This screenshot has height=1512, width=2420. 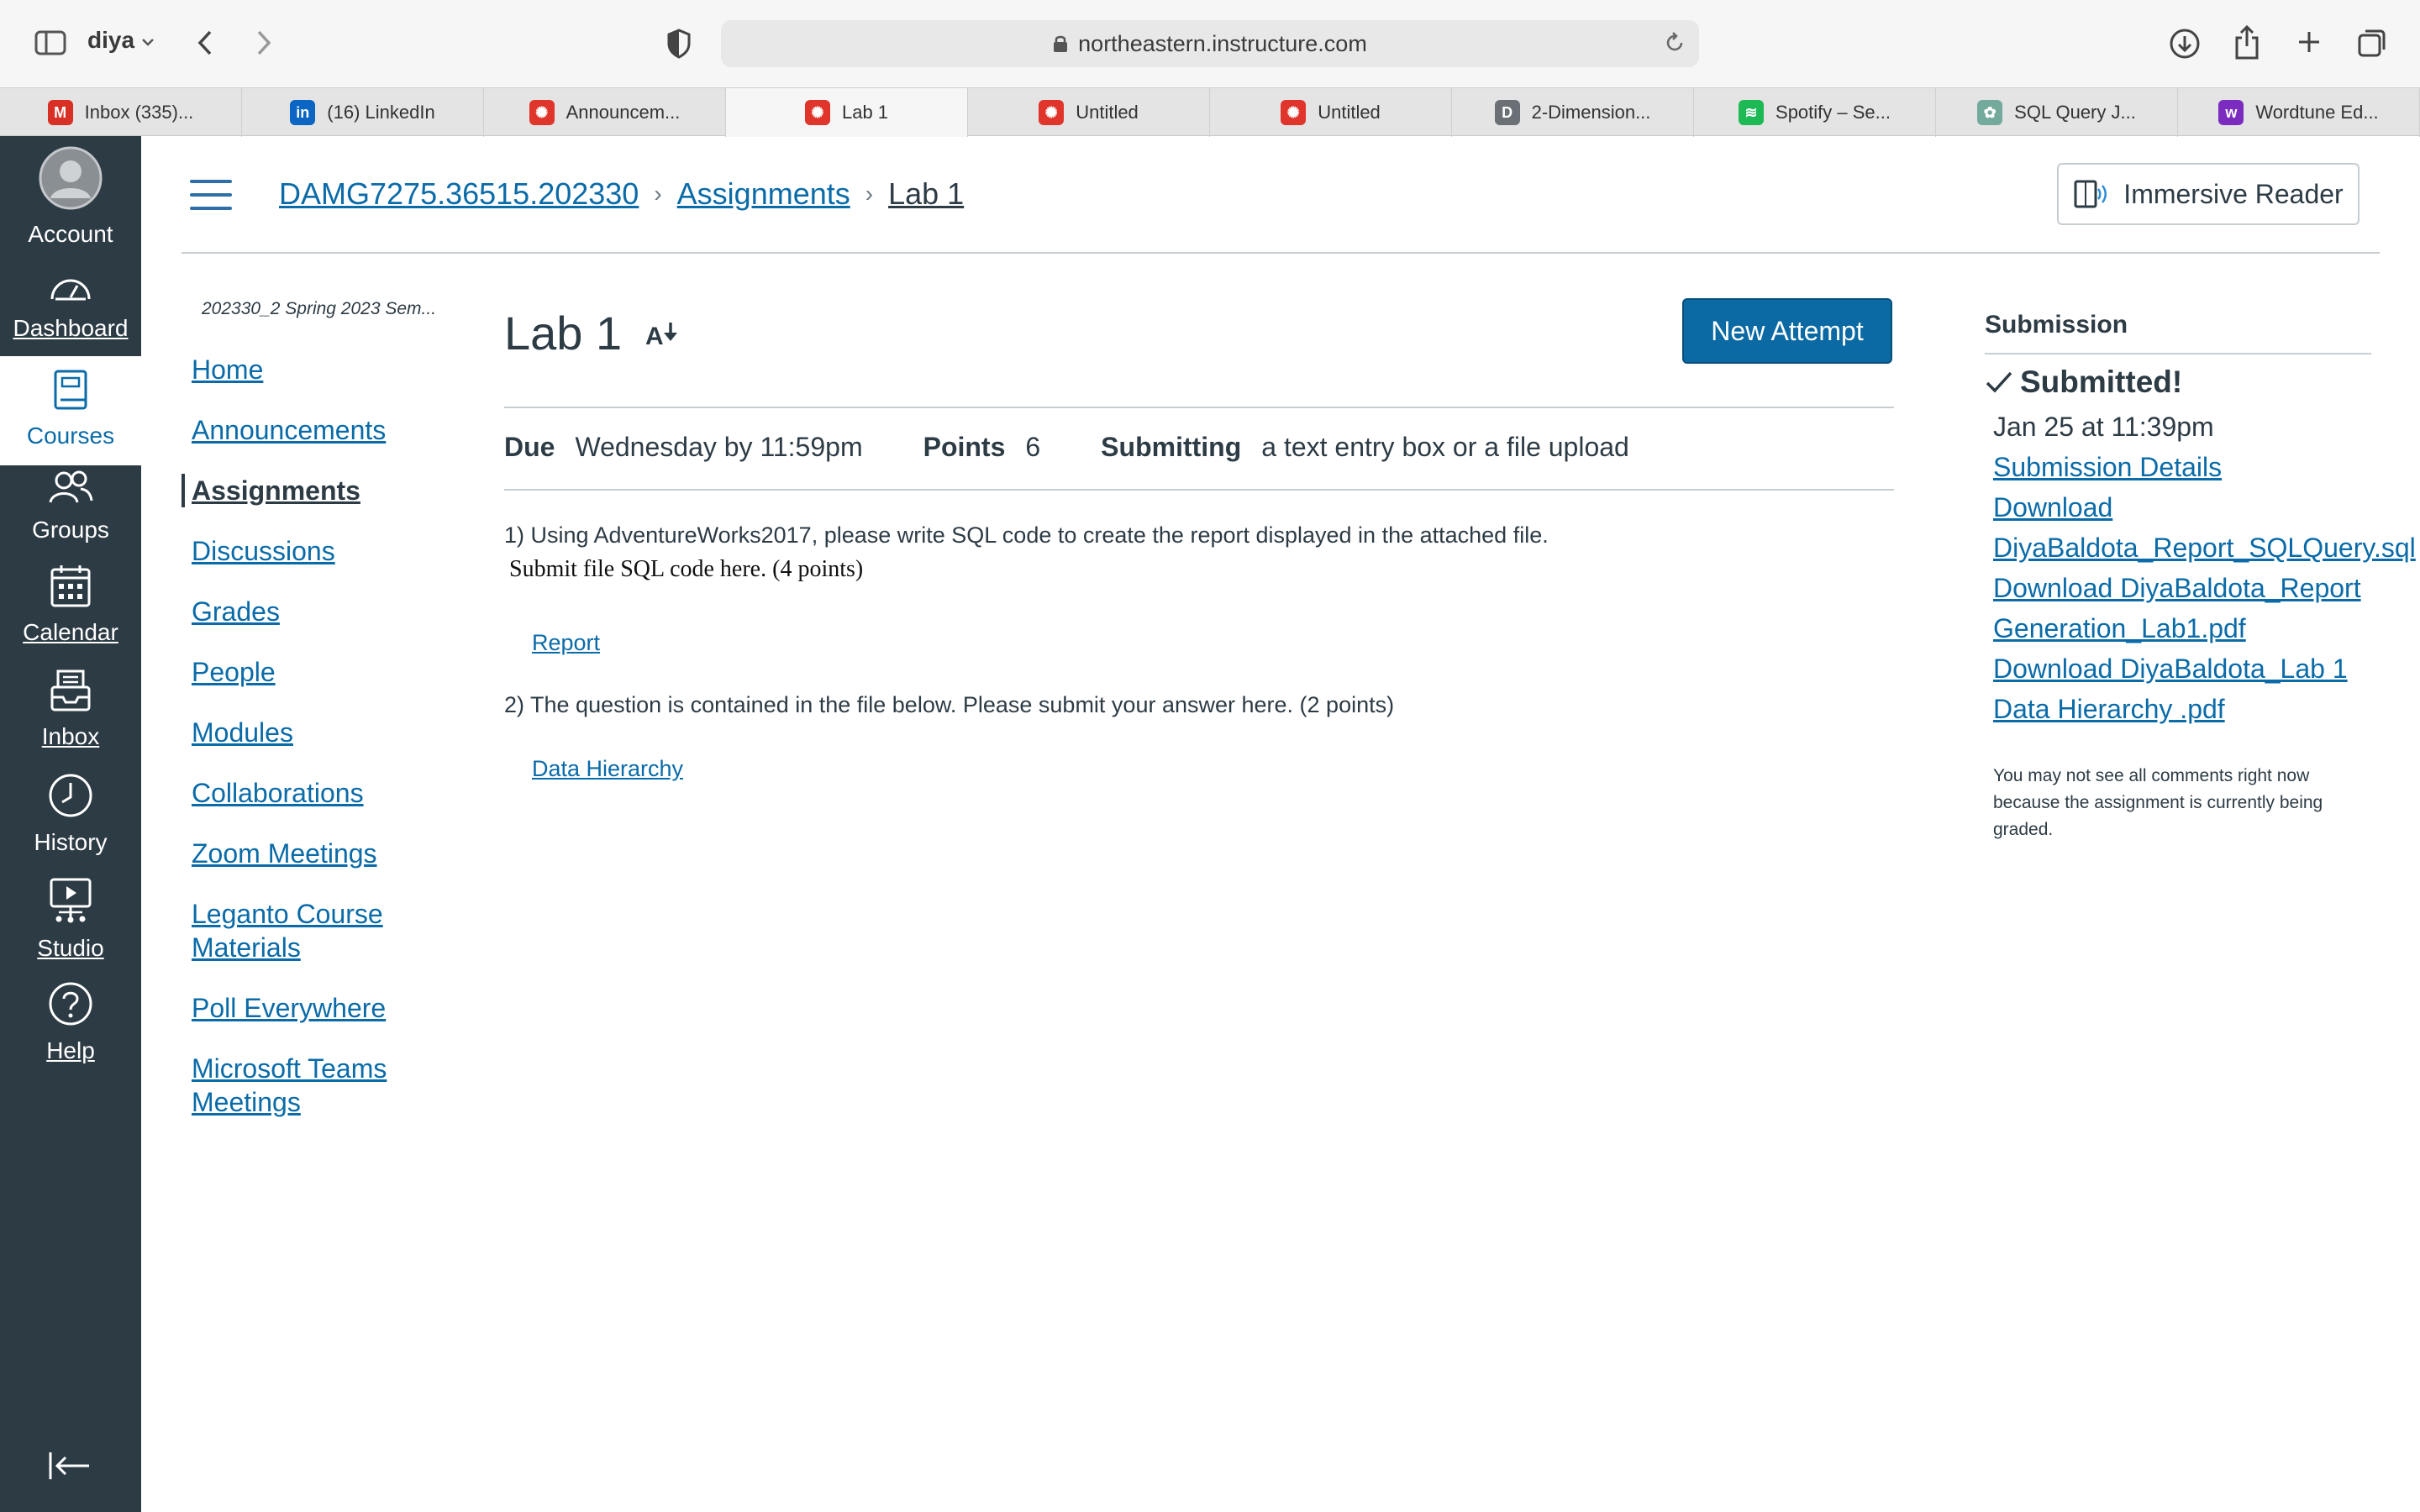 What do you see at coordinates (2177, 588) in the screenshot?
I see `download-report-pdf-link: Download DiyaBaldota_Report` at bounding box center [2177, 588].